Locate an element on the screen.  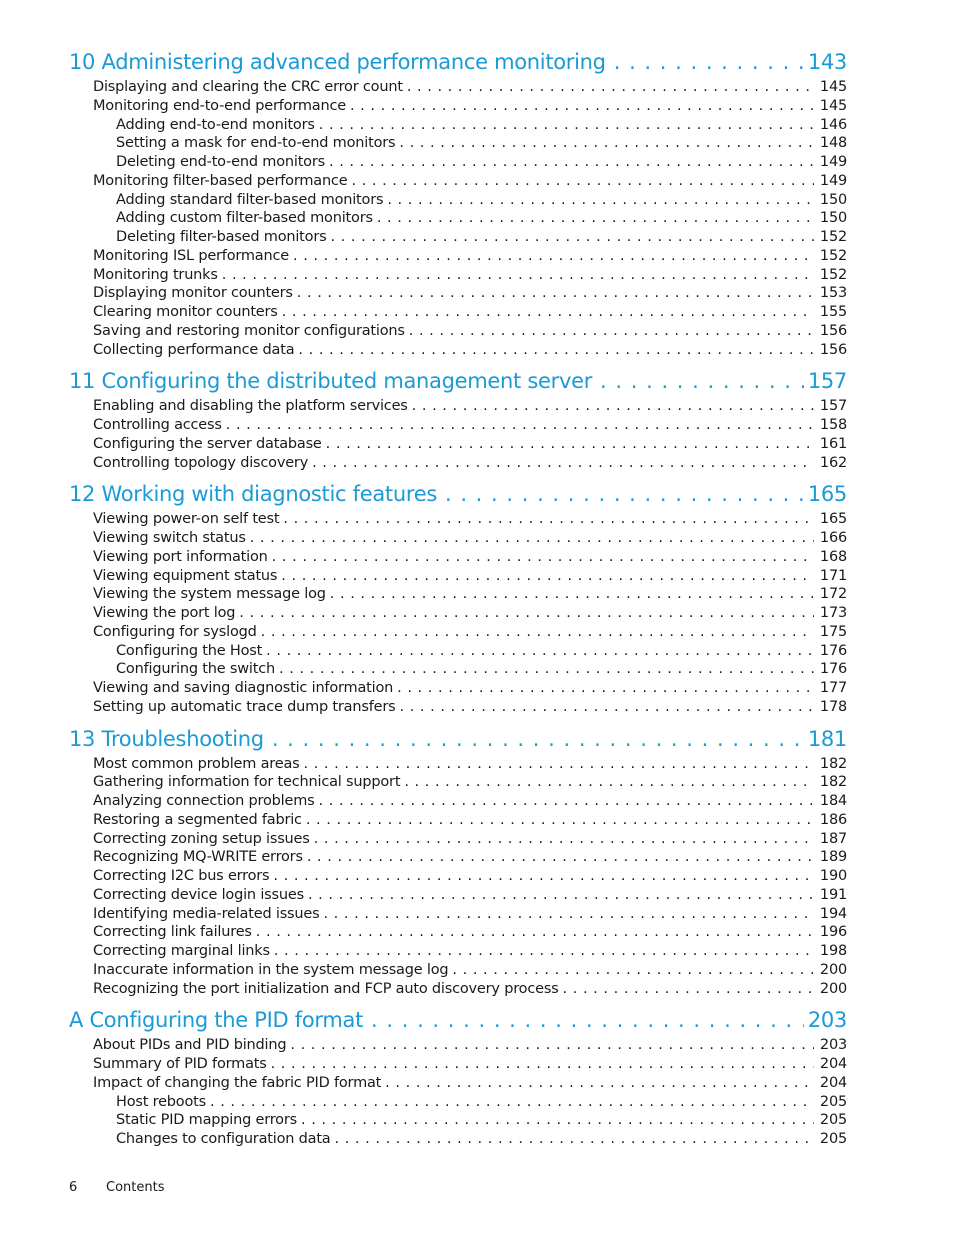
chapter-page-number: 143 is located at coordinates (827, 62).